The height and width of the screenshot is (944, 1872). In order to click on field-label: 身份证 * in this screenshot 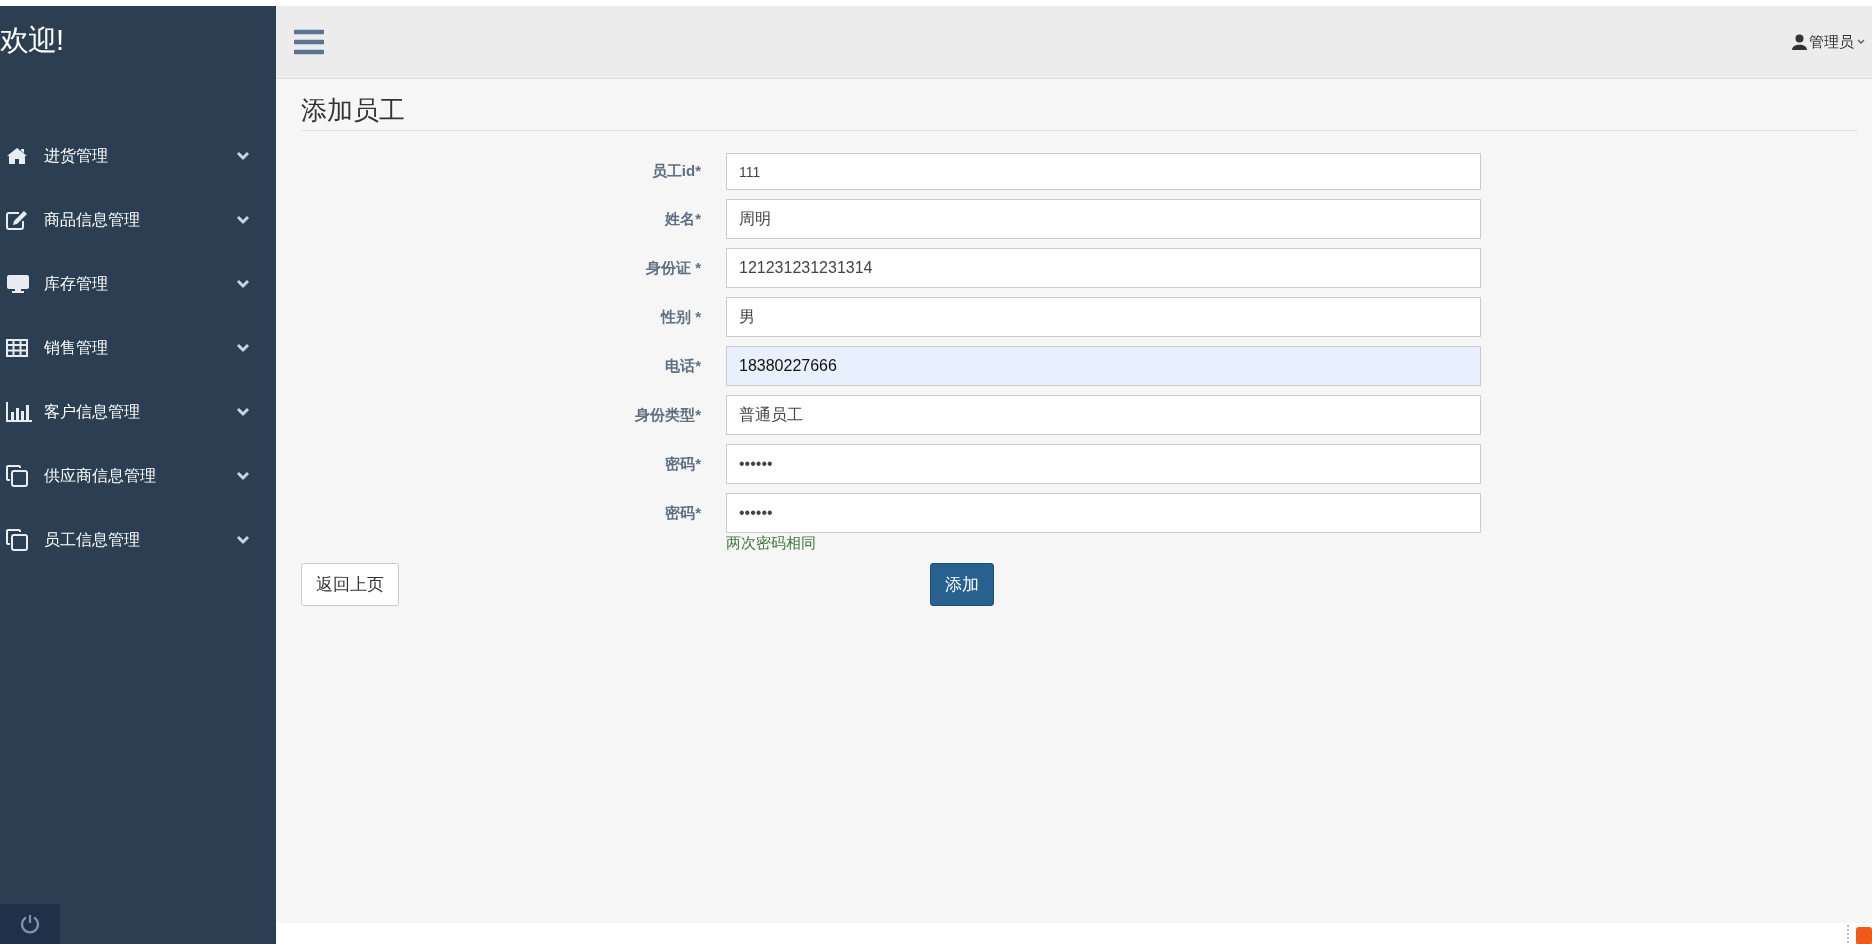, I will do `click(673, 268)`.